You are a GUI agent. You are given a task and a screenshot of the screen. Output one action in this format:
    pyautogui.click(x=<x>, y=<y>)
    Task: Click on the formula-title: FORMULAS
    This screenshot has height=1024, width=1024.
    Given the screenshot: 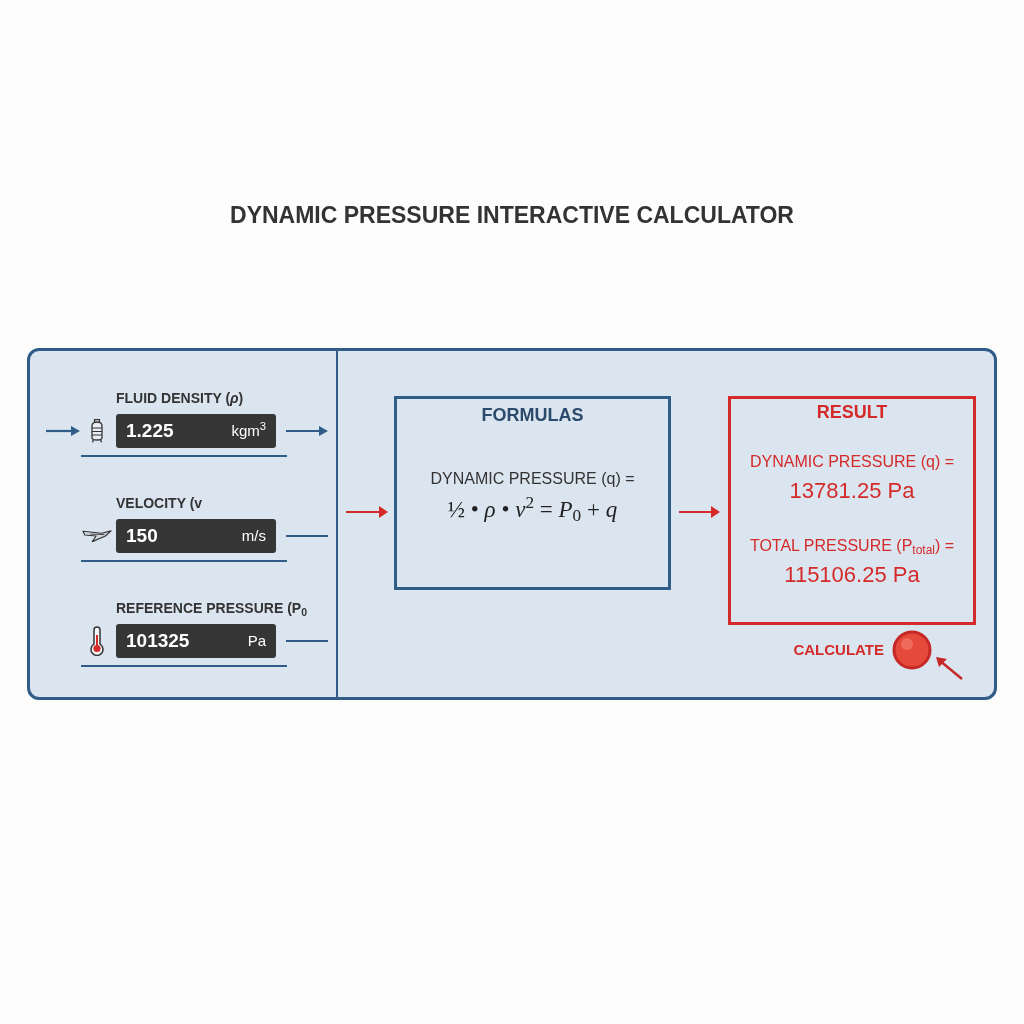 What is the action you would take?
    pyautogui.click(x=532, y=415)
    